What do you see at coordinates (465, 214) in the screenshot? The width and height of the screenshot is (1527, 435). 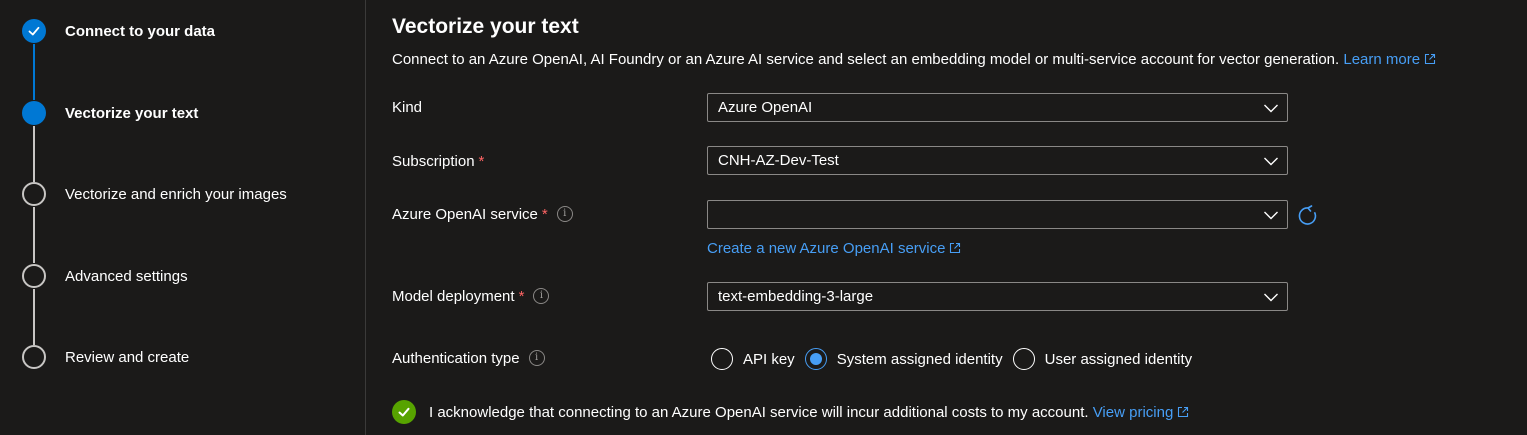 I see `openai-service-label-text: Azure OpenAI service` at bounding box center [465, 214].